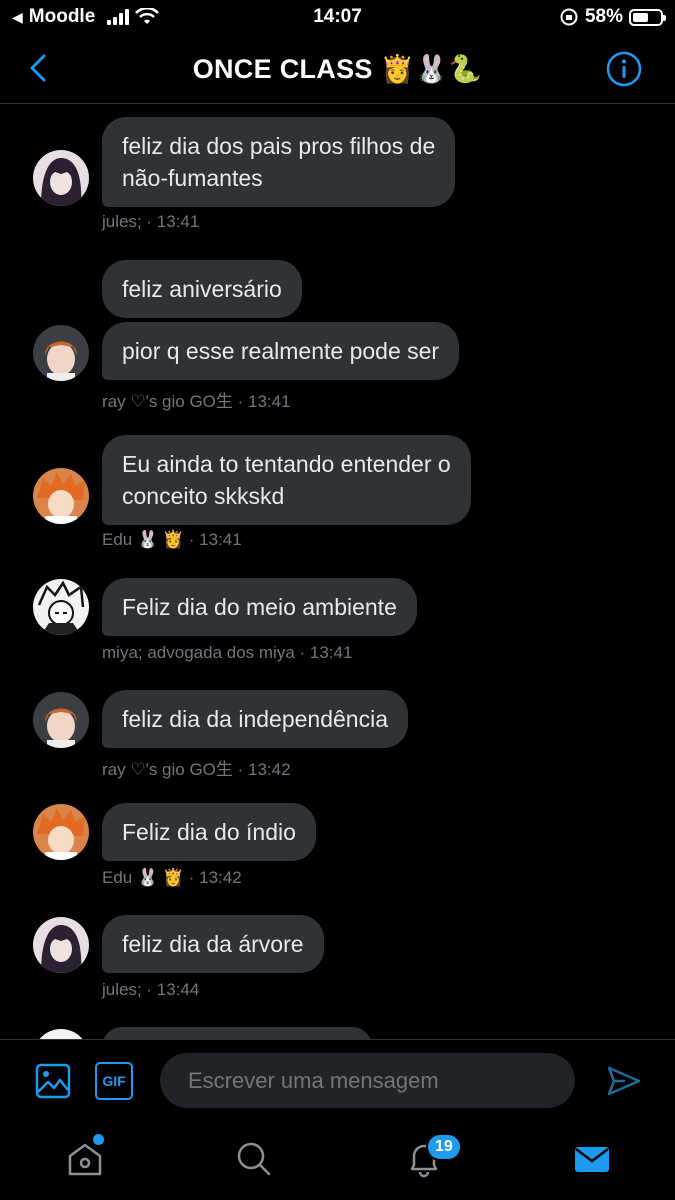 The width and height of the screenshot is (675, 1200). I want to click on message-meta: miya; advogada dos miya · 13:41, so click(227, 652).